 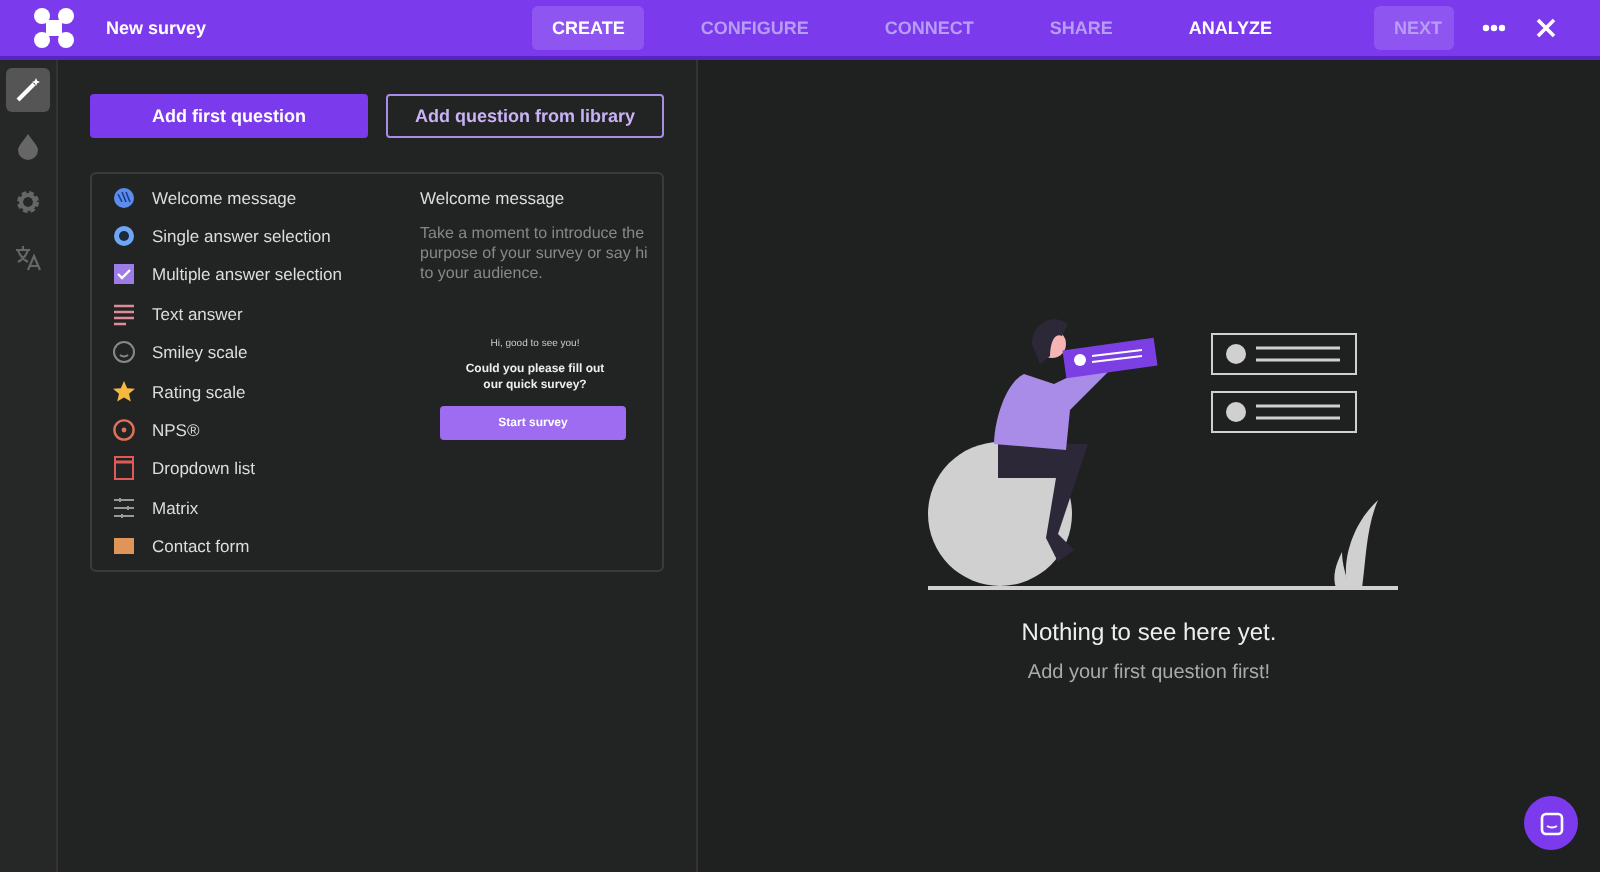 What do you see at coordinates (176, 430) in the screenshot?
I see `question-type-item: NPS®` at bounding box center [176, 430].